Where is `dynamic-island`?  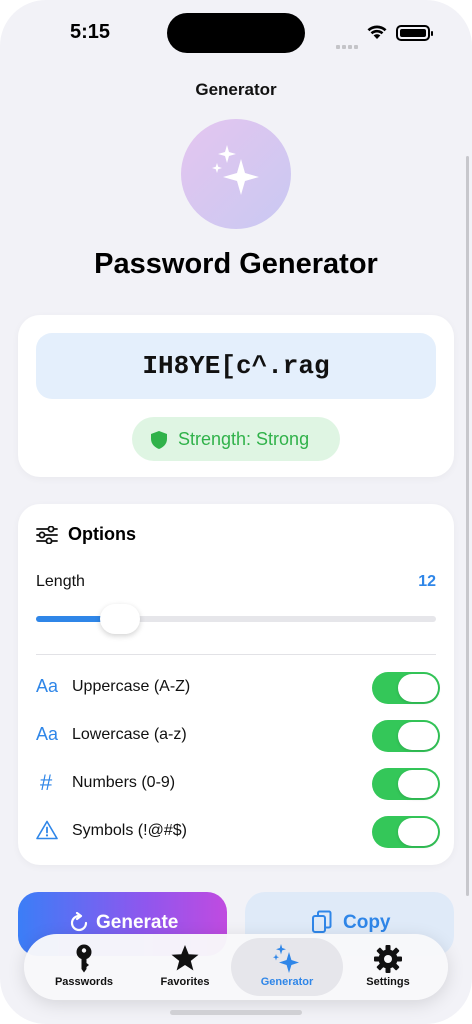
dynamic-island is located at coordinates (236, 33).